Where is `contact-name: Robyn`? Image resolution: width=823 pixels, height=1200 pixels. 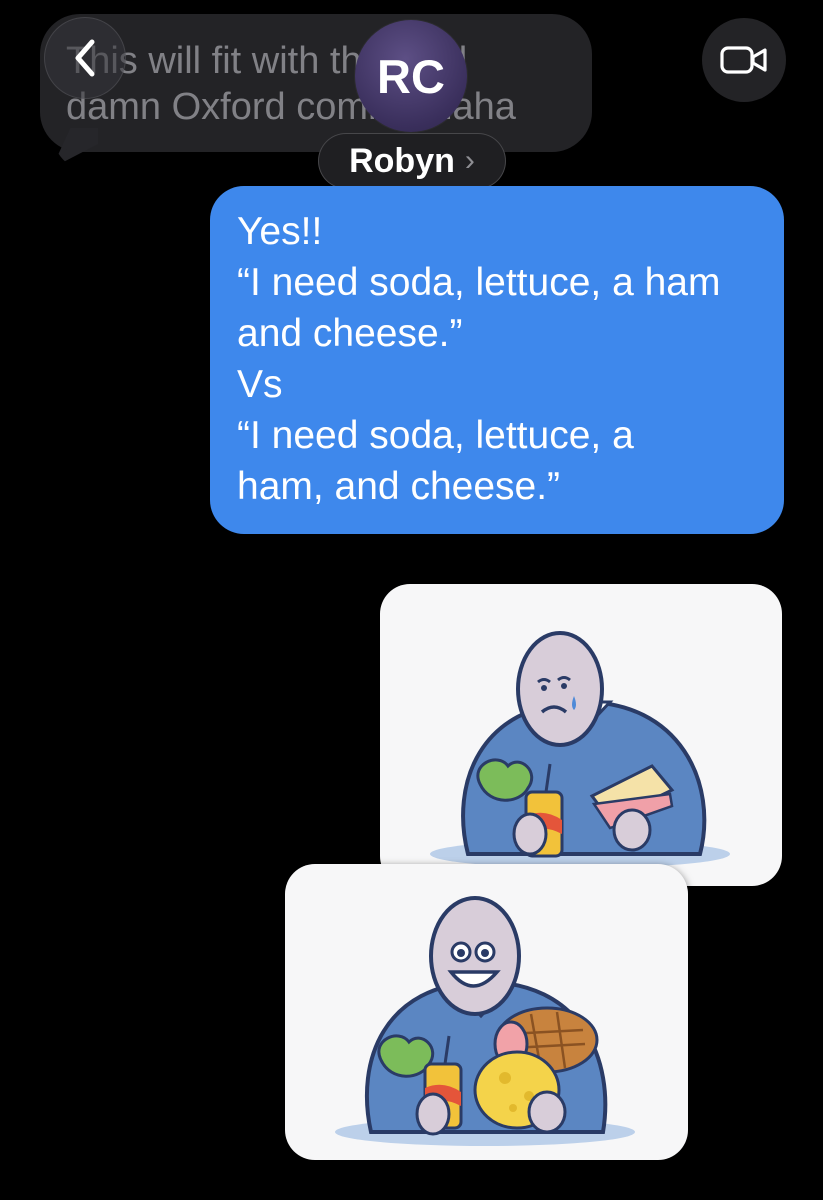
contact-name: Robyn is located at coordinates (402, 160).